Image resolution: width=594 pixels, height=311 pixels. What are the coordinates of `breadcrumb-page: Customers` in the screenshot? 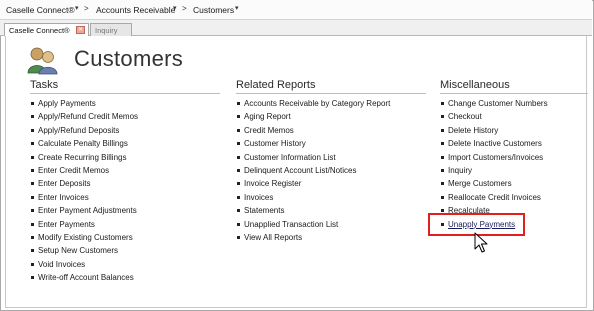 It's located at (213, 10).